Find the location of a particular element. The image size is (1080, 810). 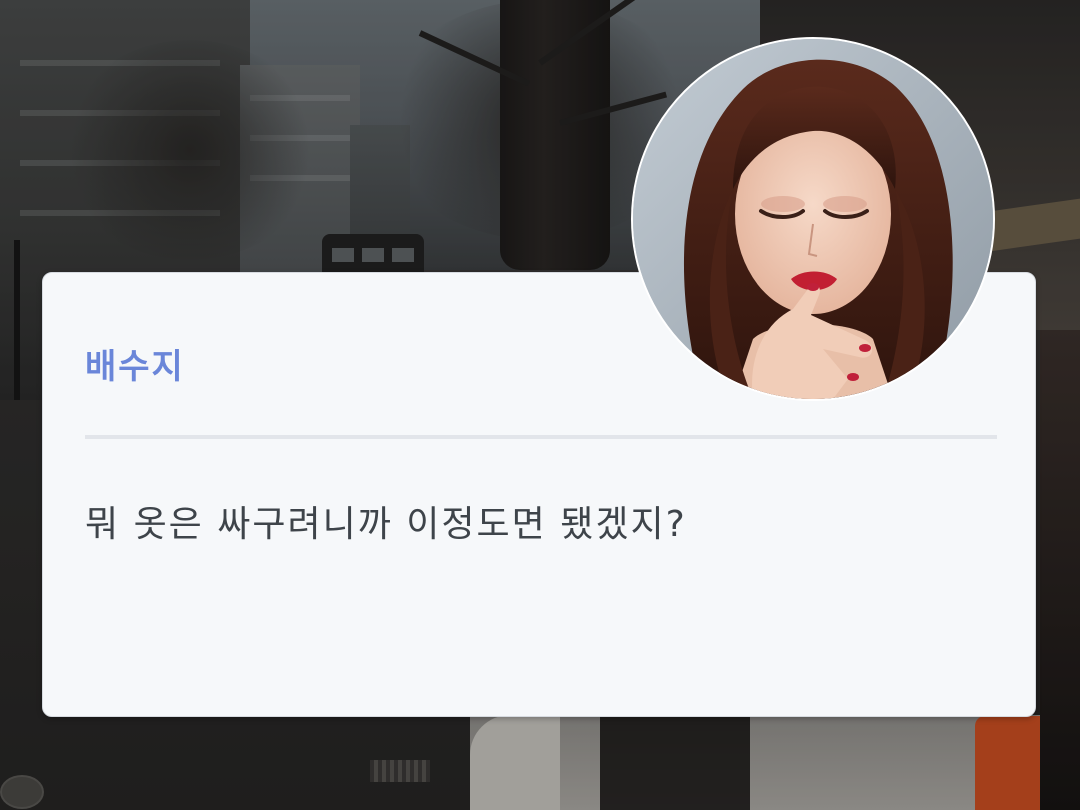

dialogue-text: 뭐 옷은 싸구려니까 이정도면 됐겠지? is located at coordinates (386, 524).